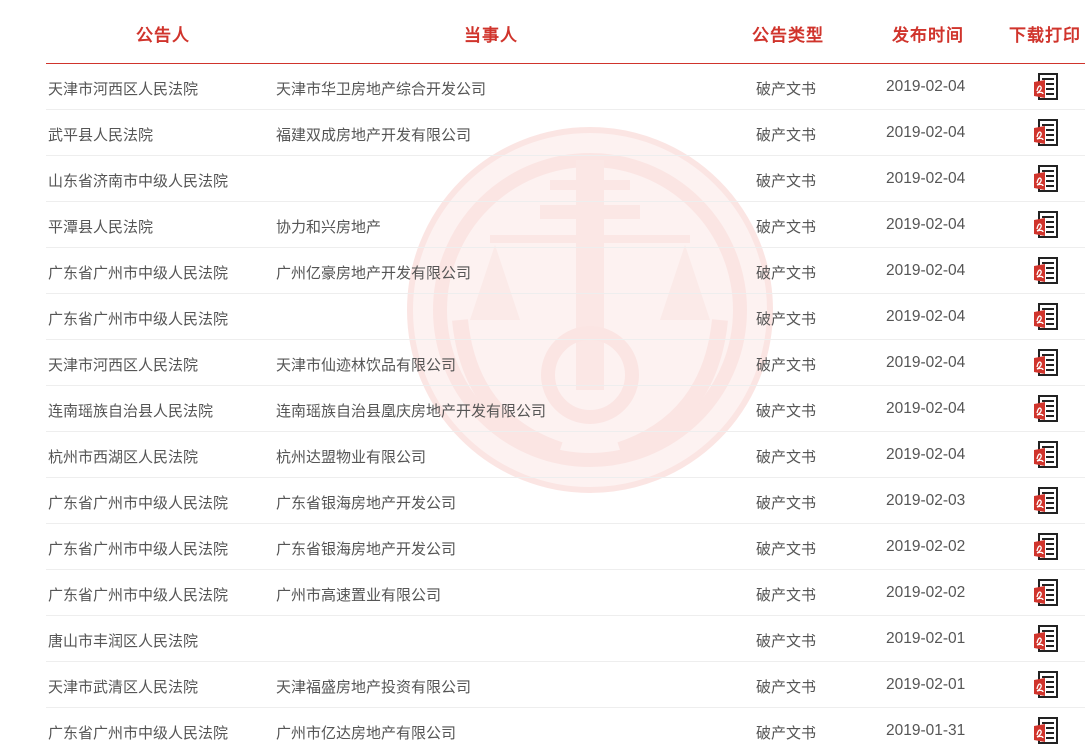  What do you see at coordinates (366, 732) in the screenshot?
I see `party-name: 广州市亿达房地产有限公司` at bounding box center [366, 732].